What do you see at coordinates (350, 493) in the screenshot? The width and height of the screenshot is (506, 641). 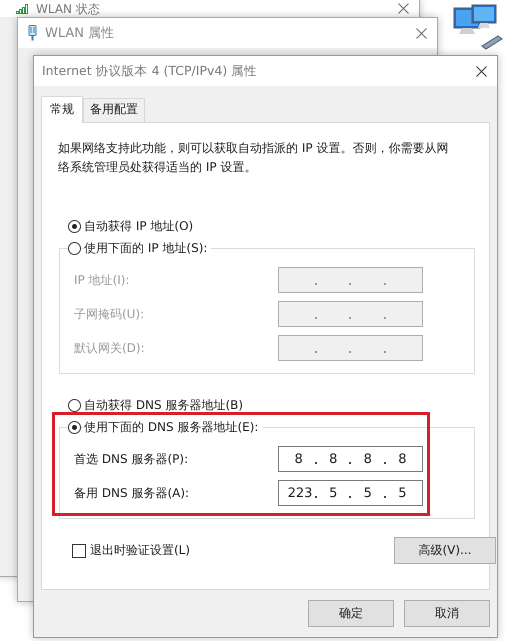 I see `ip-address-field: 223 5 5 5` at bounding box center [350, 493].